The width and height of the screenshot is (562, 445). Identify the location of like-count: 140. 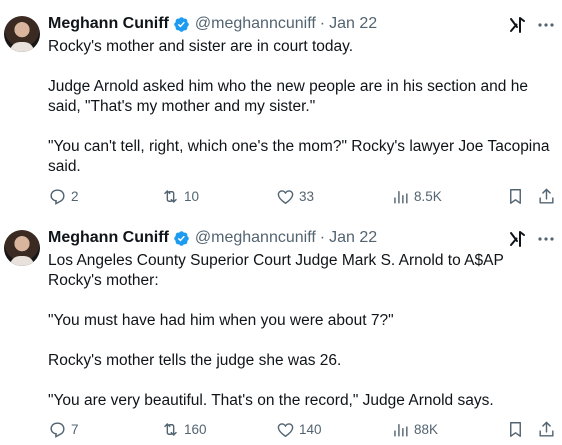
(310, 429).